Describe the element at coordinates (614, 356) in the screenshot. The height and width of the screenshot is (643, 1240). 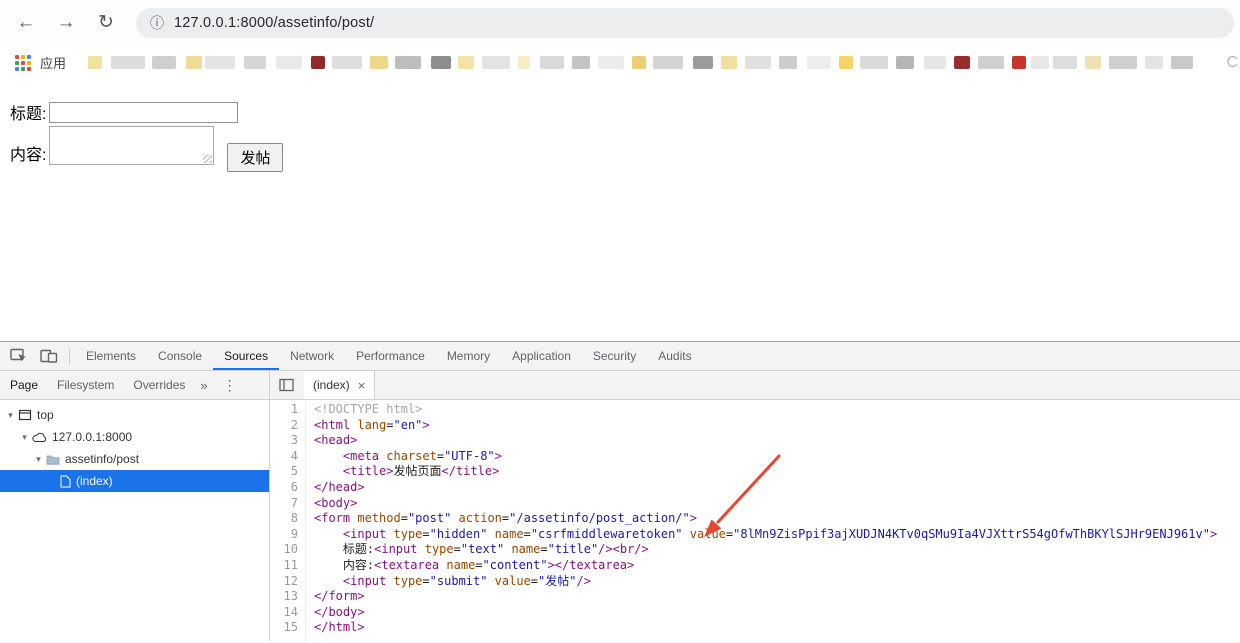
I see `devtools-tab-security: Security` at that location.